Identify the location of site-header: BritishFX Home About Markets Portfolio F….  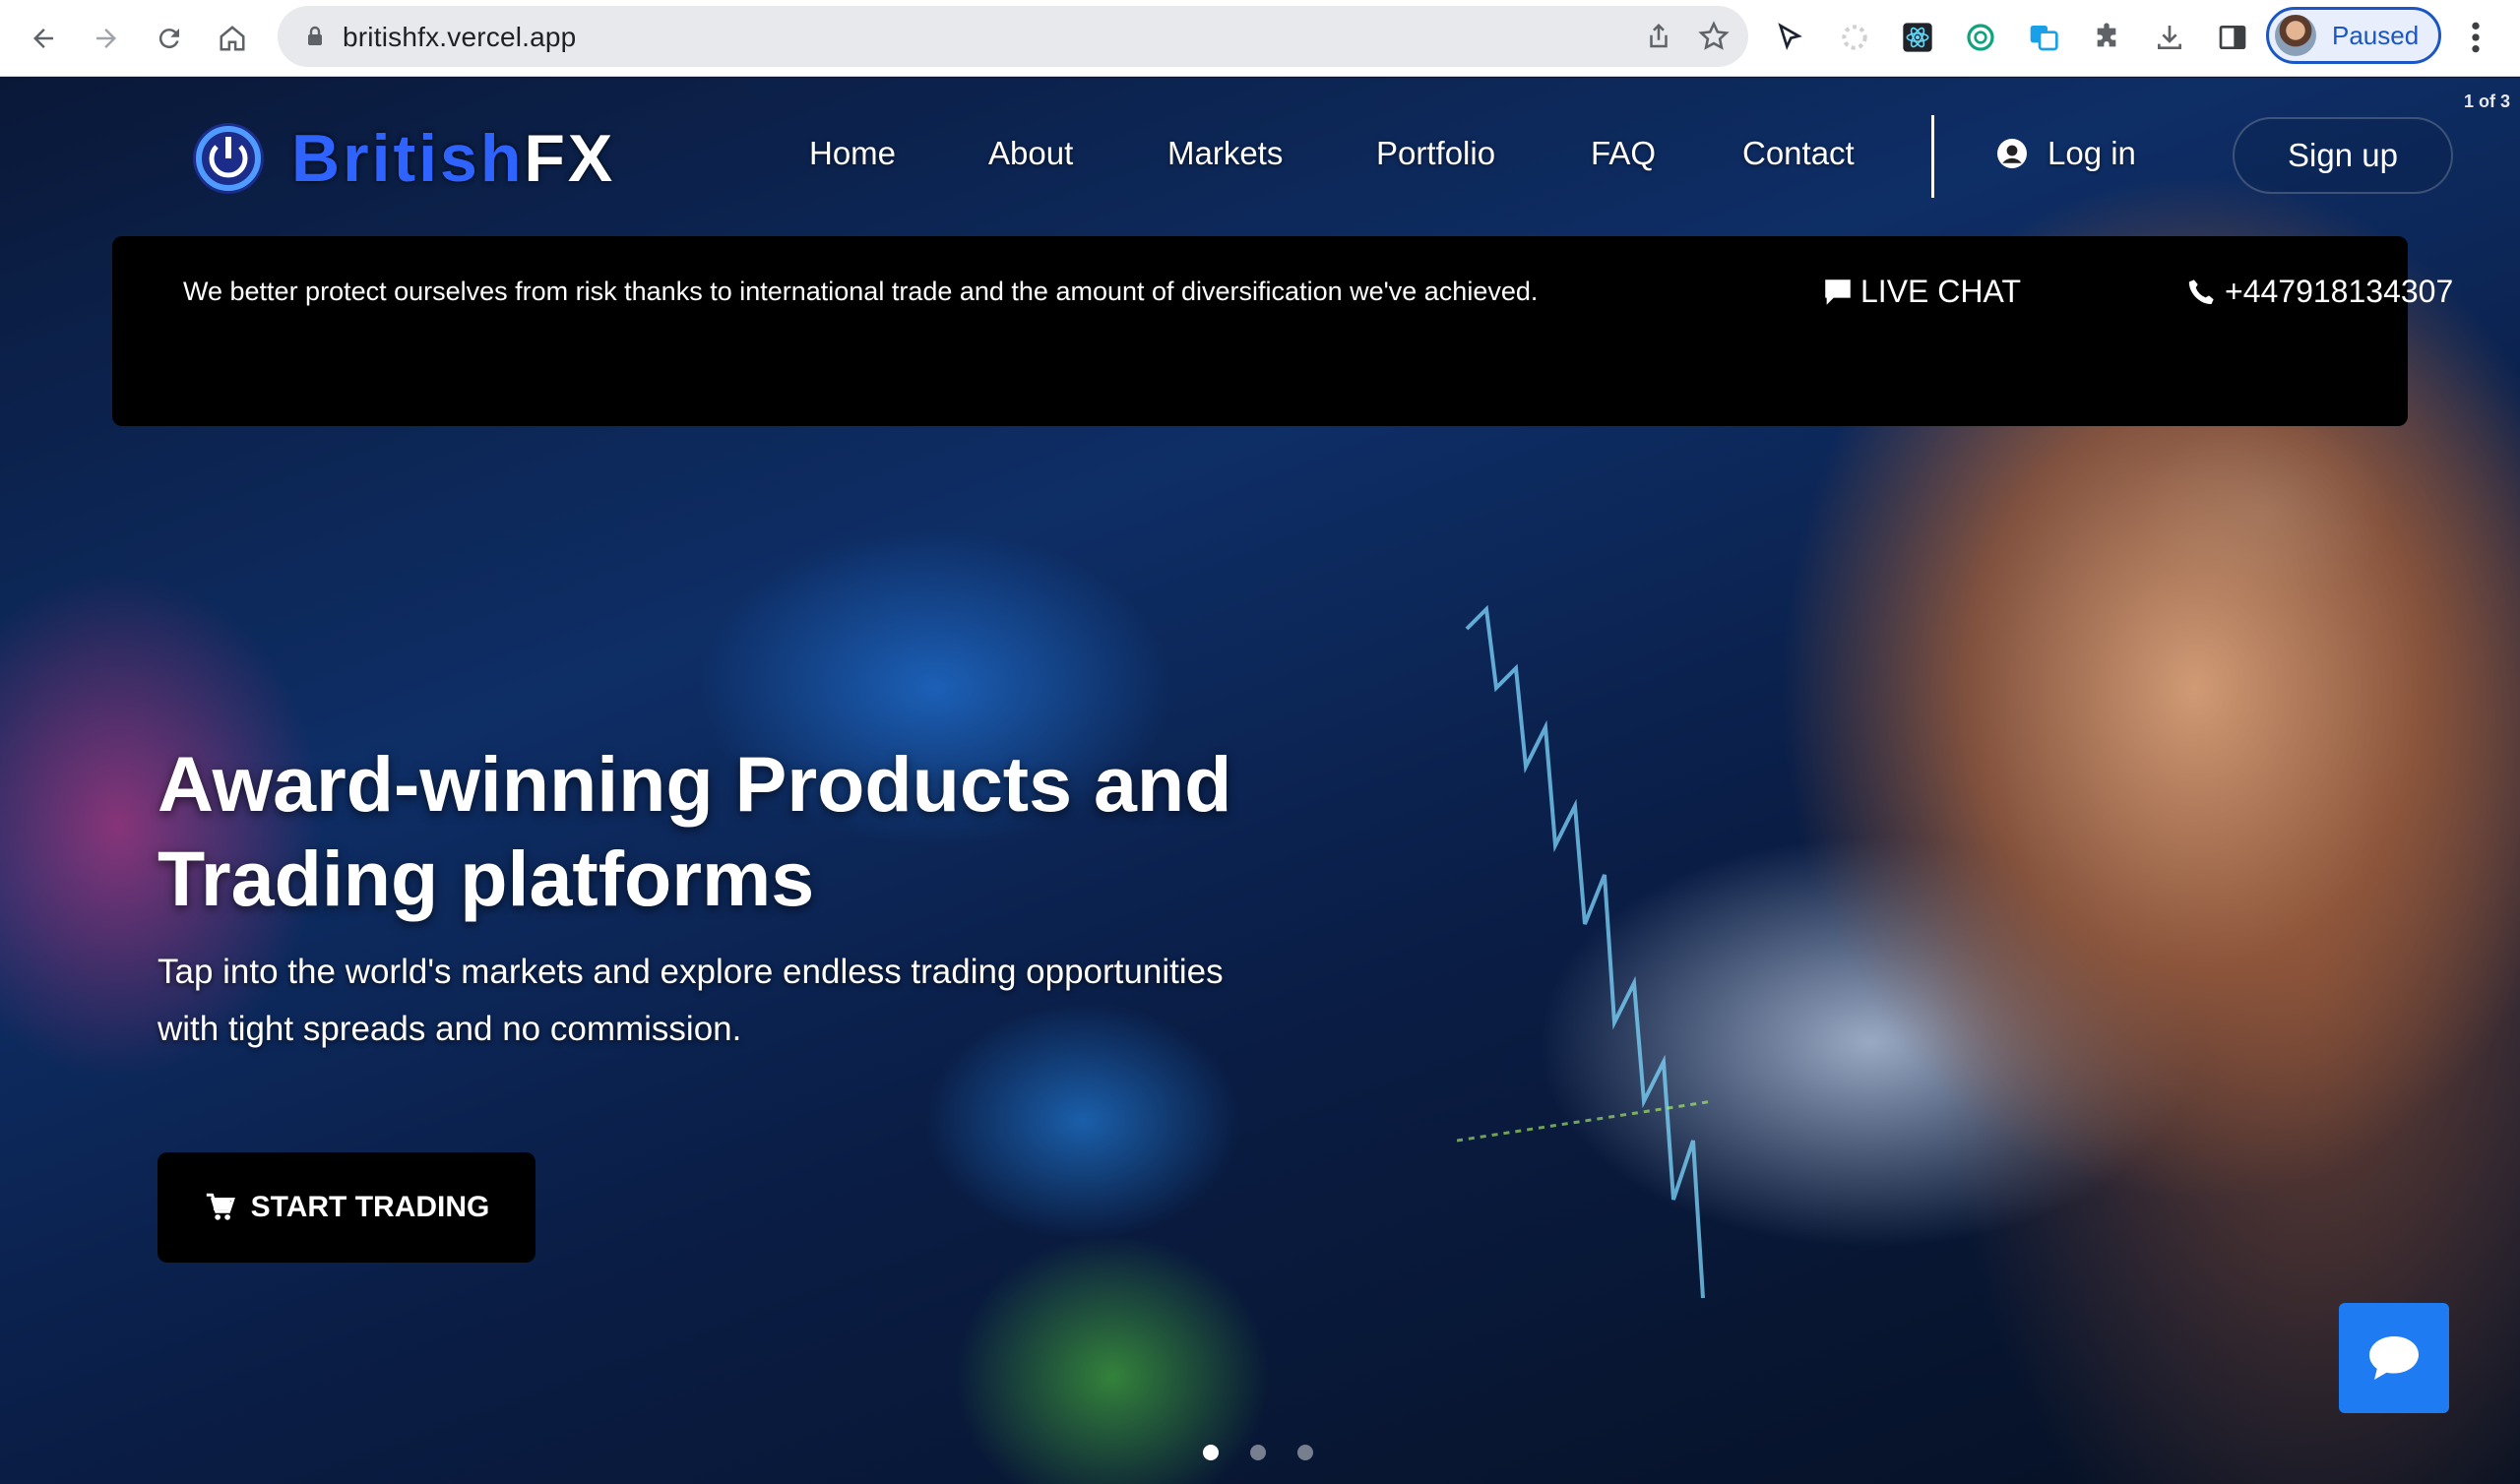
(1260, 157).